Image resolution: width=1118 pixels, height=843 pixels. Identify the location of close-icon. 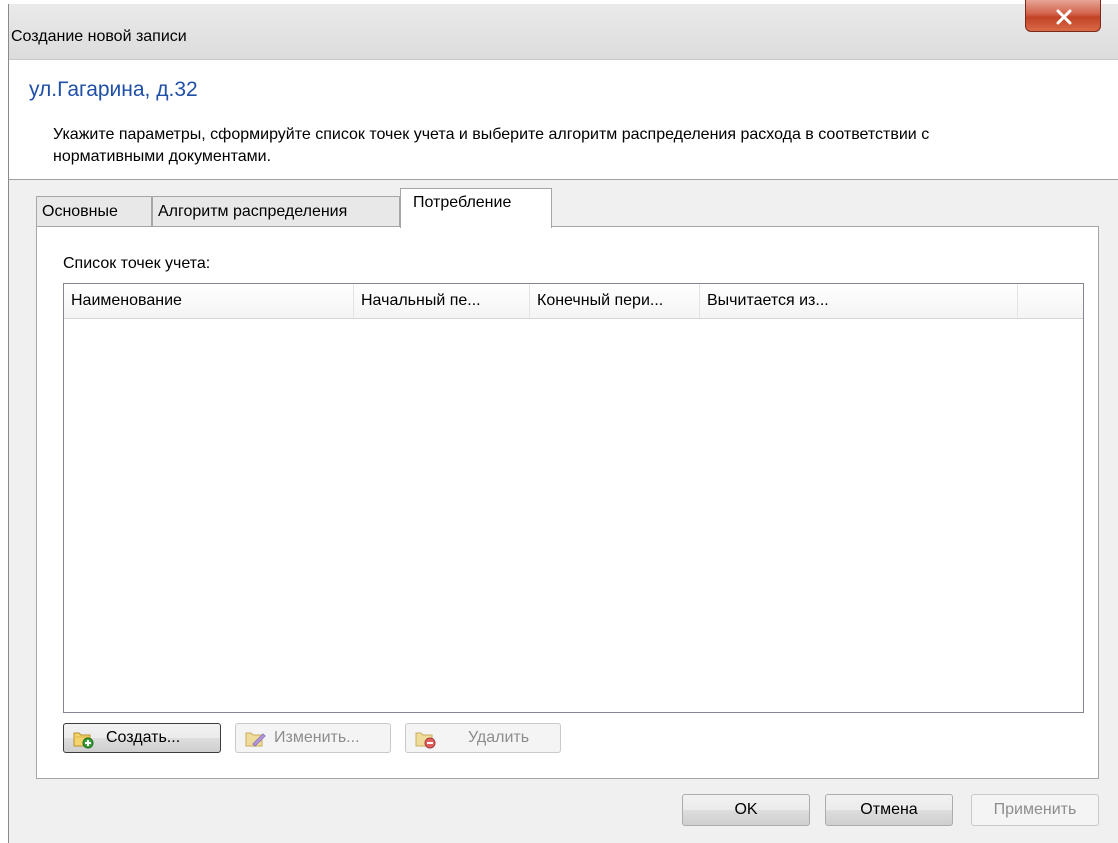
(1064, 17).